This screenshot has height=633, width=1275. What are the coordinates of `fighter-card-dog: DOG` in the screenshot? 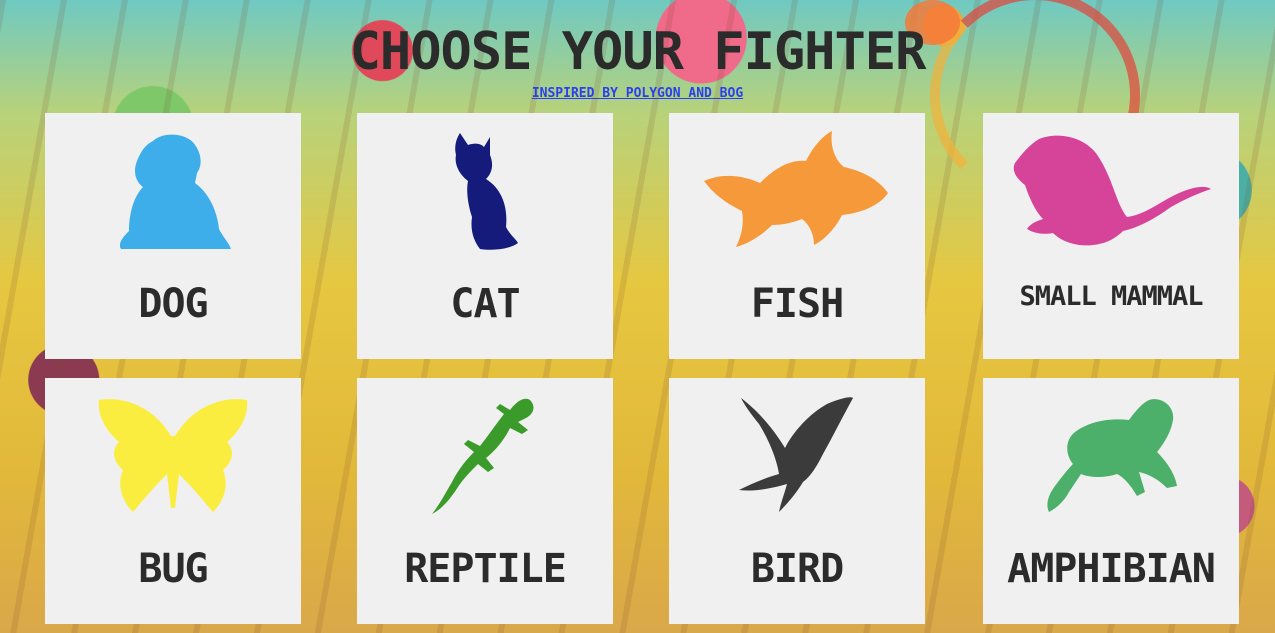 It's located at (173, 236).